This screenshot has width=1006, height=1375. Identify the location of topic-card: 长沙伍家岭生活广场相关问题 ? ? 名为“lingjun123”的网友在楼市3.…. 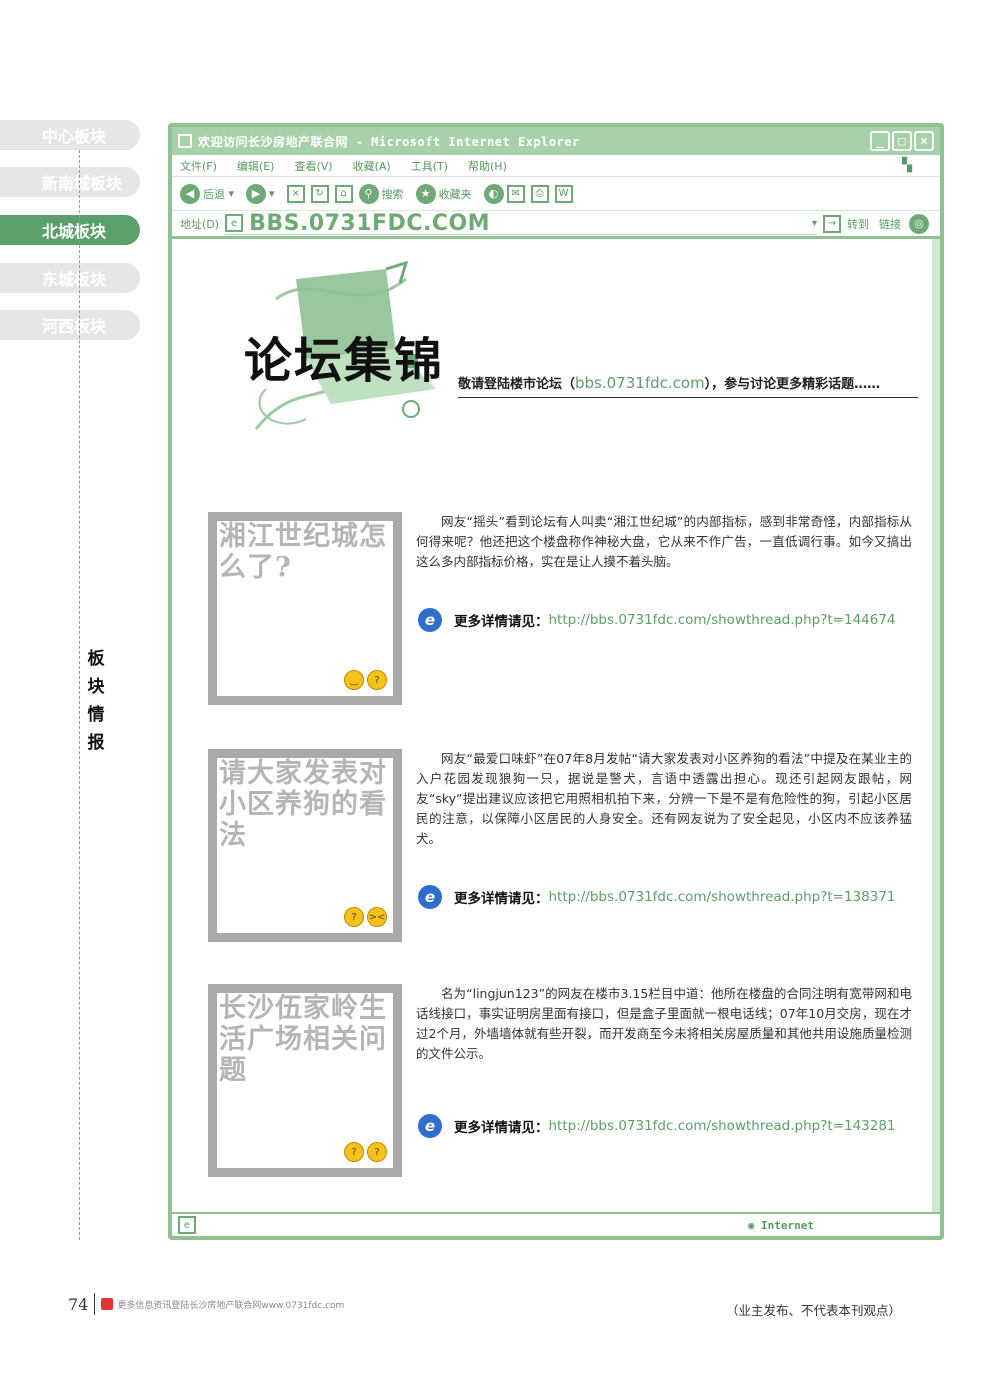
(563, 1084).